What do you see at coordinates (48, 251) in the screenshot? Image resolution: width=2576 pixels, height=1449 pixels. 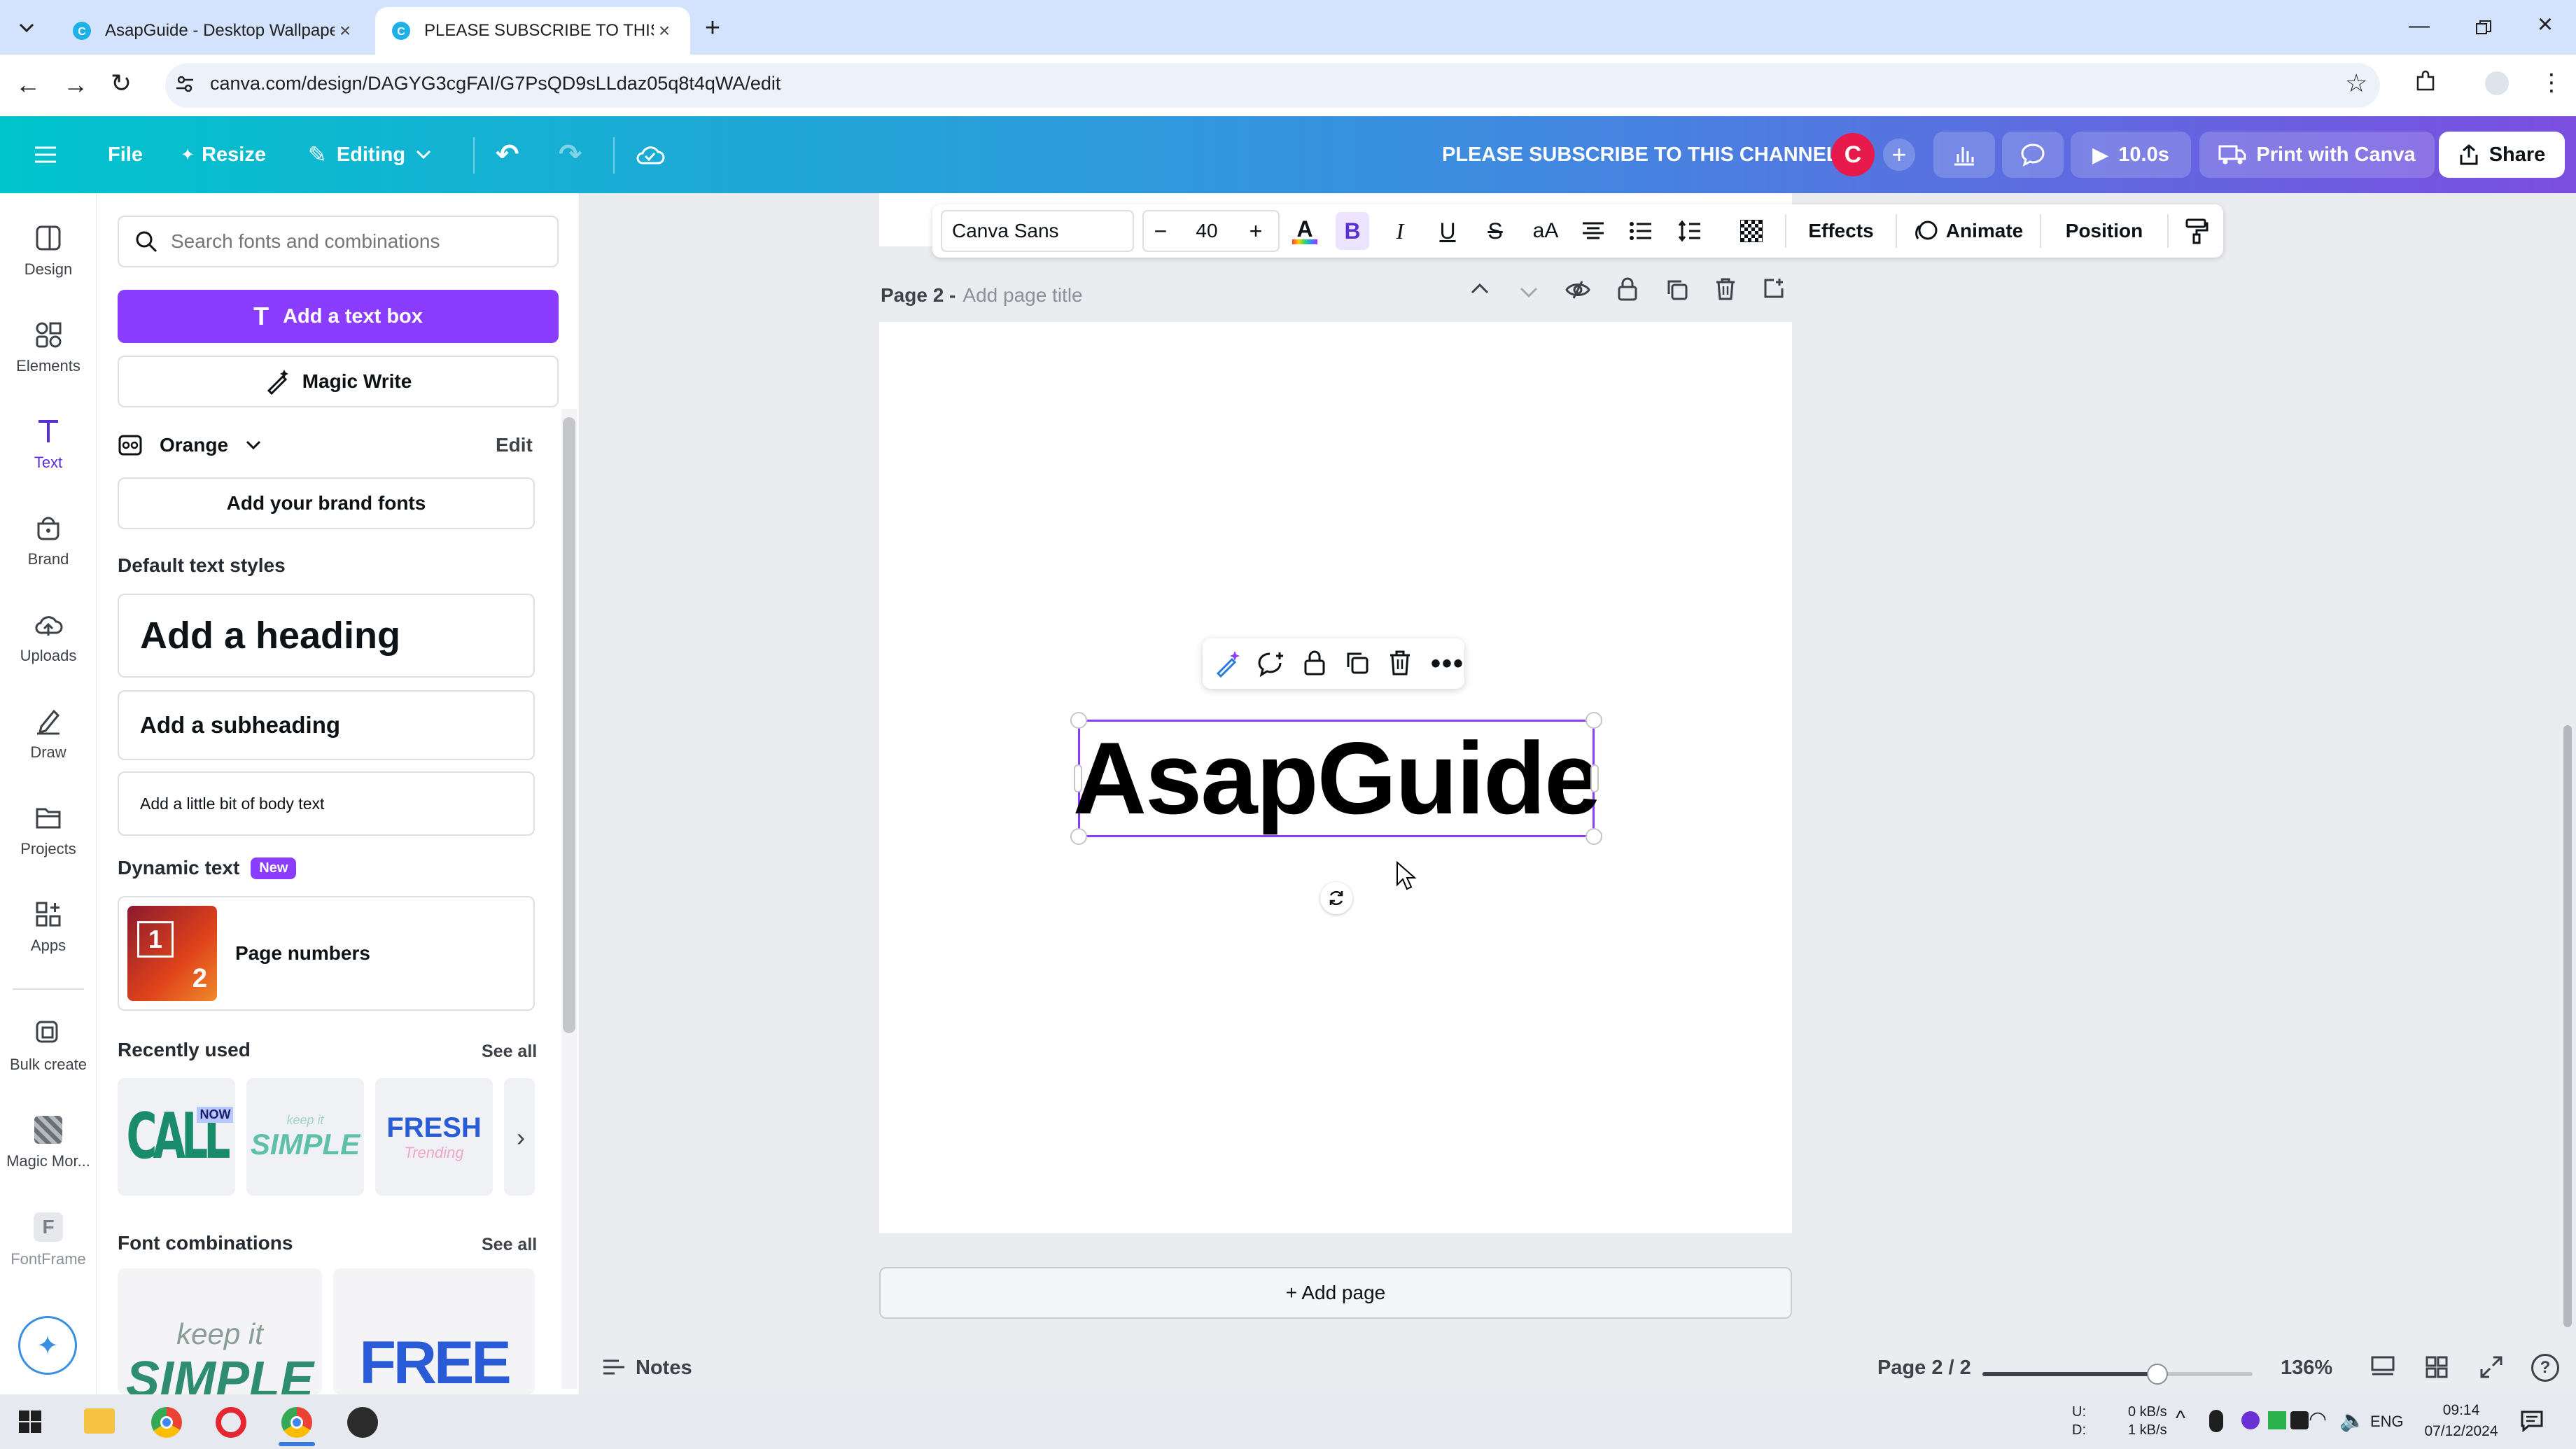 I see `rail-item-design: Design` at bounding box center [48, 251].